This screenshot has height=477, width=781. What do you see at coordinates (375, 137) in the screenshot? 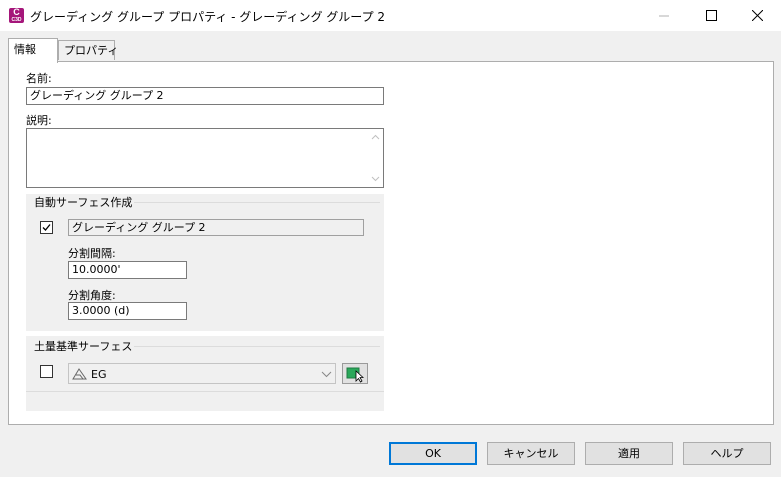
I see `scroll-up-icon` at bounding box center [375, 137].